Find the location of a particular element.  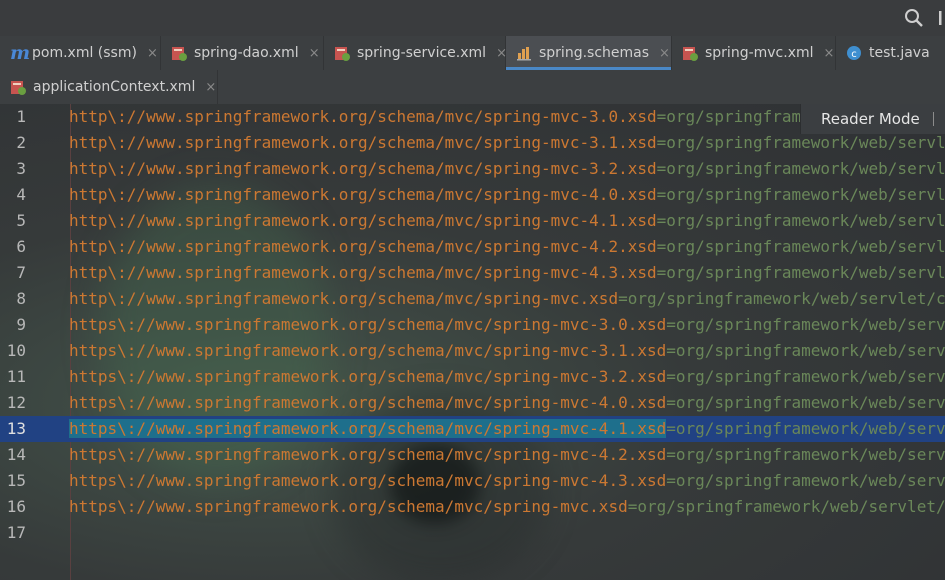

title-bar is located at coordinates (472, 18).